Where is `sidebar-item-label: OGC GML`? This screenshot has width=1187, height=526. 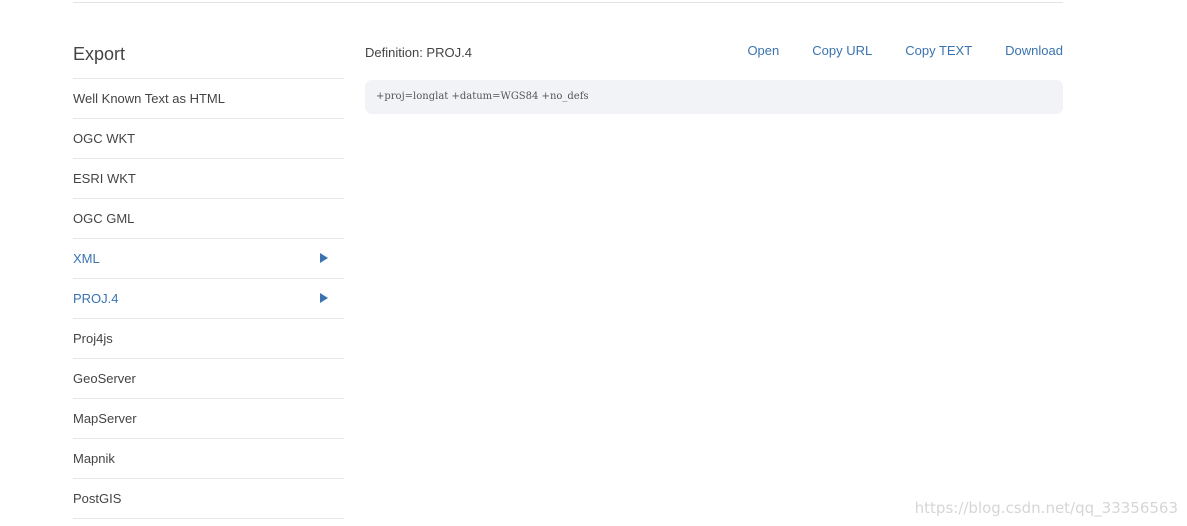
sidebar-item-label: OGC GML is located at coordinates (104, 218).